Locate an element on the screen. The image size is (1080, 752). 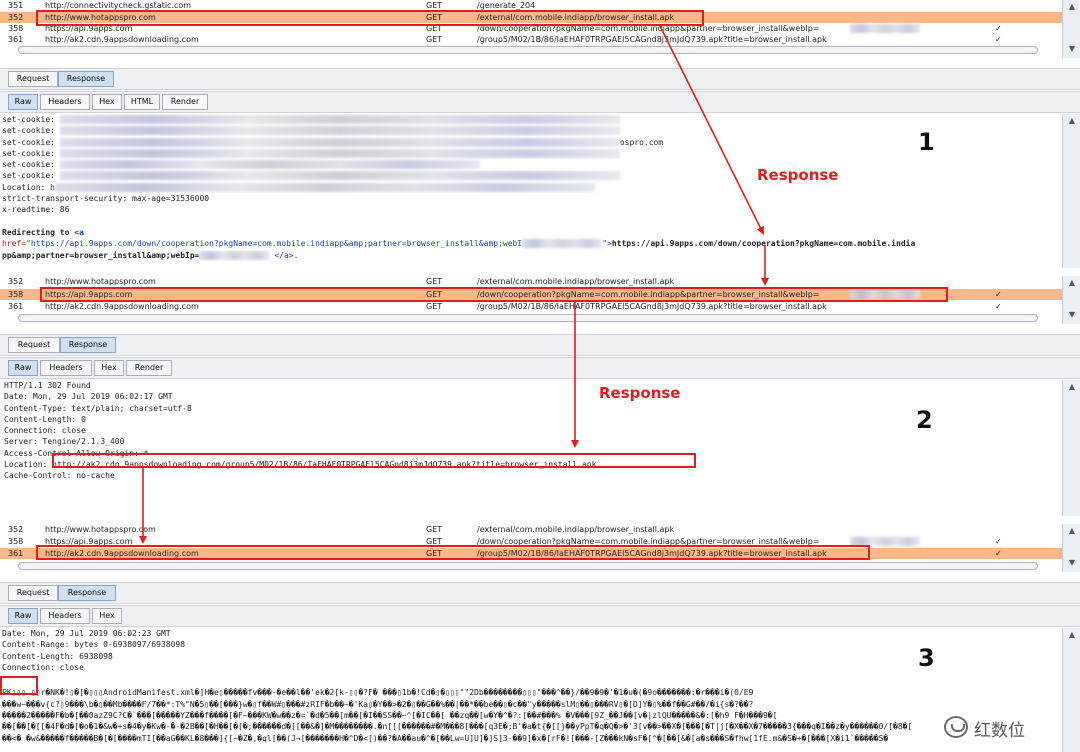
request-response-tabs: Request Response is located at coordinates (540, 79).